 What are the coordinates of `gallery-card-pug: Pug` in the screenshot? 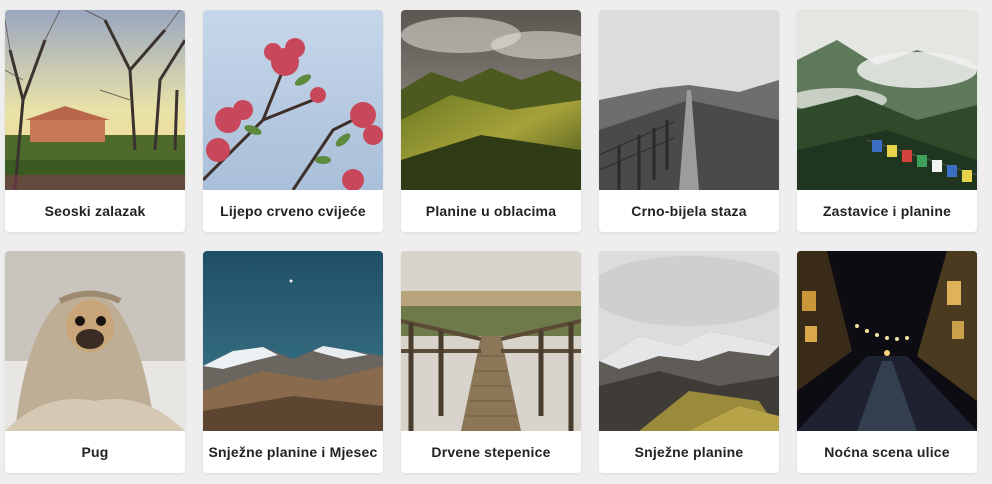 It's located at (95, 362).